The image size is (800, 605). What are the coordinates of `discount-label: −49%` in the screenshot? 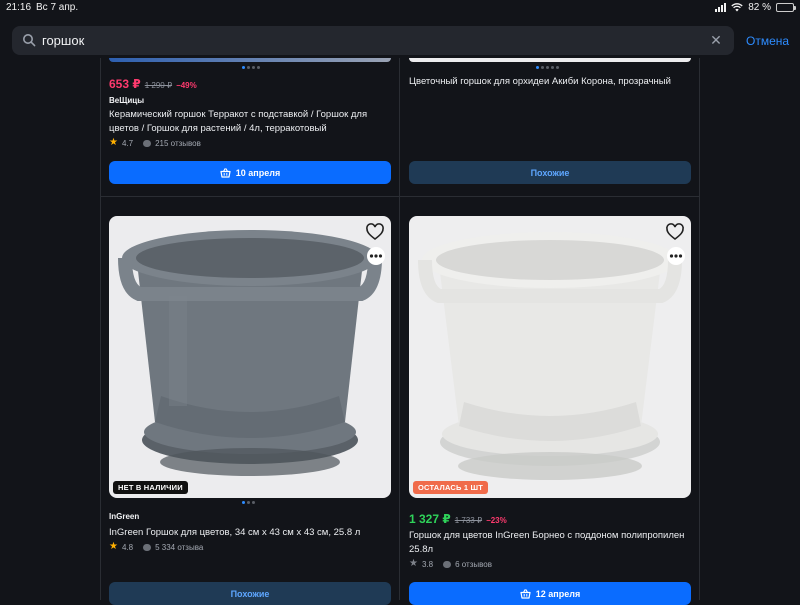 It's located at (186, 85).